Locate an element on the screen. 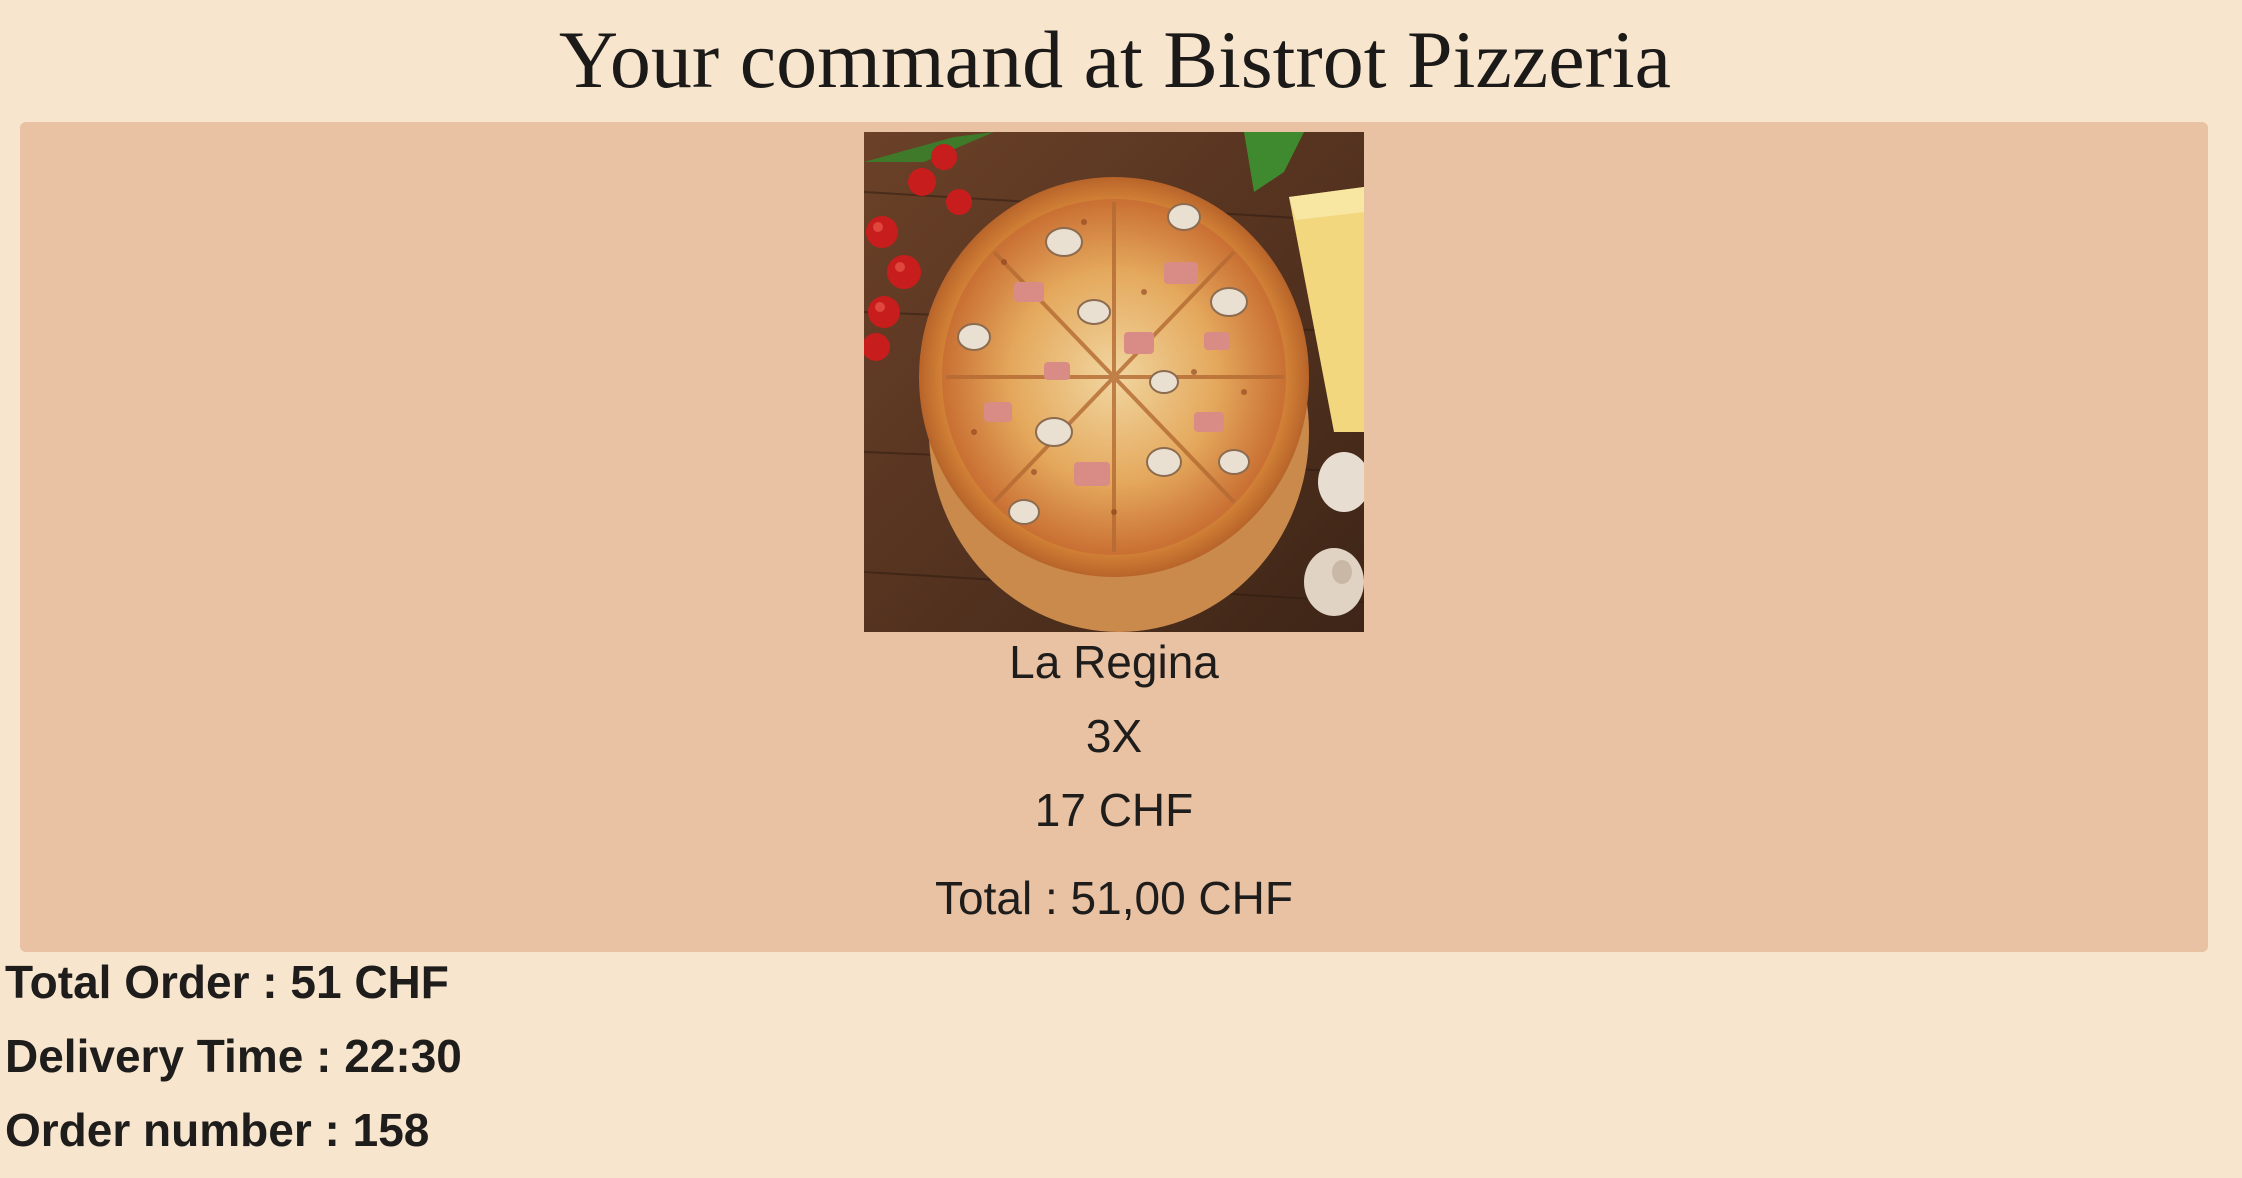  pizza-photo-illustration is located at coordinates (1114, 382).